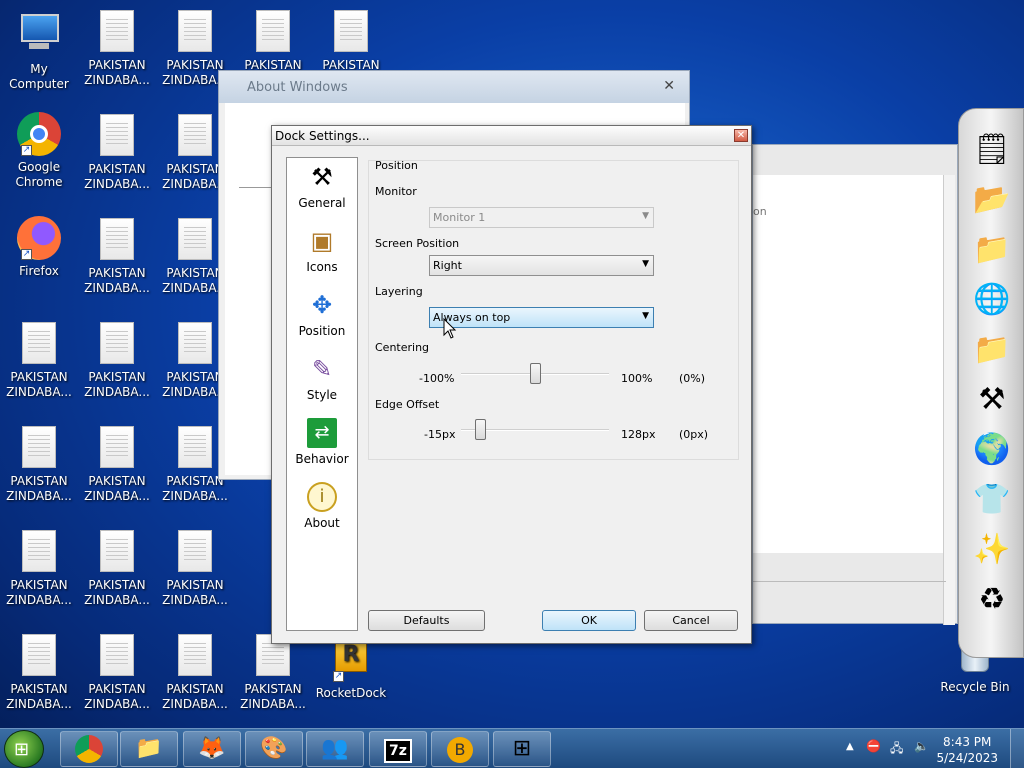 The height and width of the screenshot is (768, 1024). What do you see at coordinates (322, 254) in the screenshot?
I see `nav-item-icons: ▣ Icons` at bounding box center [322, 254].